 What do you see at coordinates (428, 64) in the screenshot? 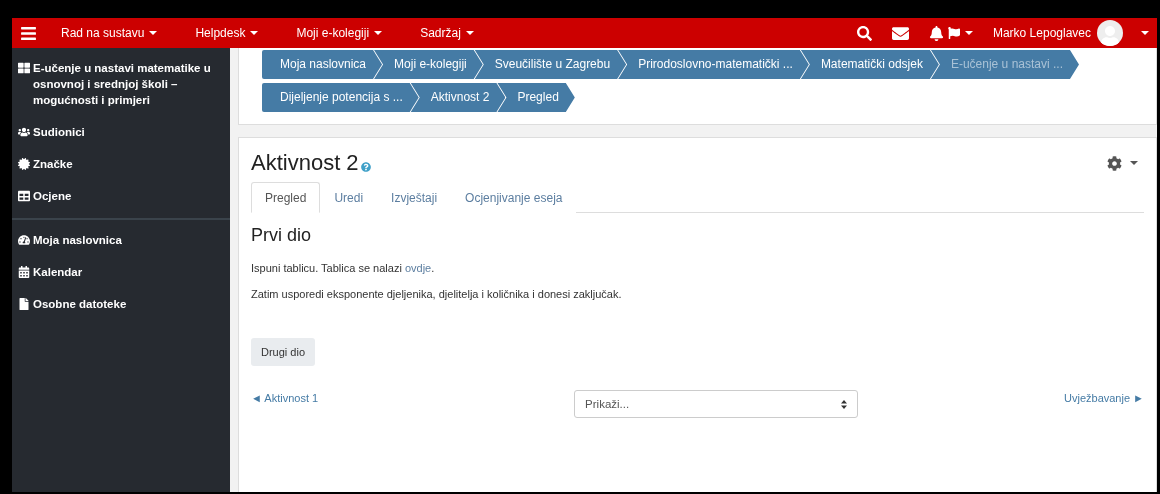
I see `breadcrumb-item: Moji e-kolegiji` at bounding box center [428, 64].